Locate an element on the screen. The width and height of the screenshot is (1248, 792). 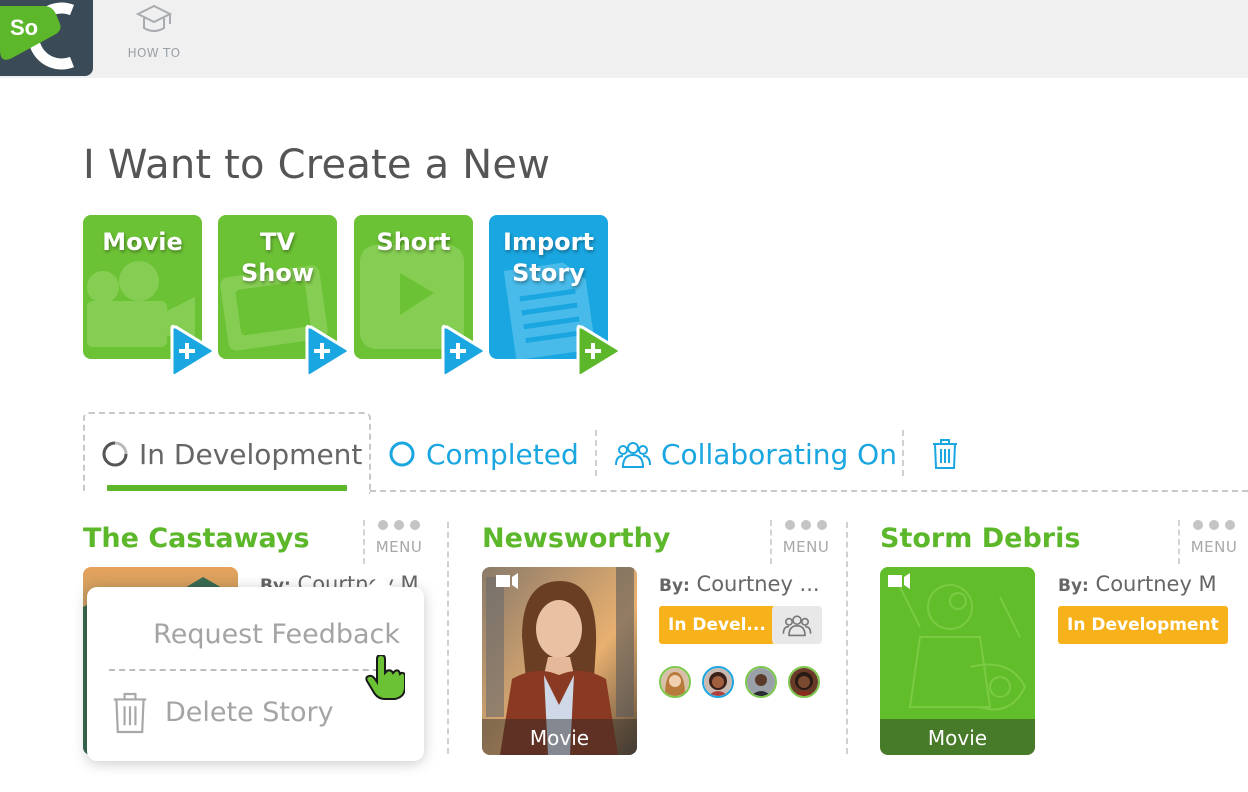
logo-text: So is located at coordinates (24, 27).